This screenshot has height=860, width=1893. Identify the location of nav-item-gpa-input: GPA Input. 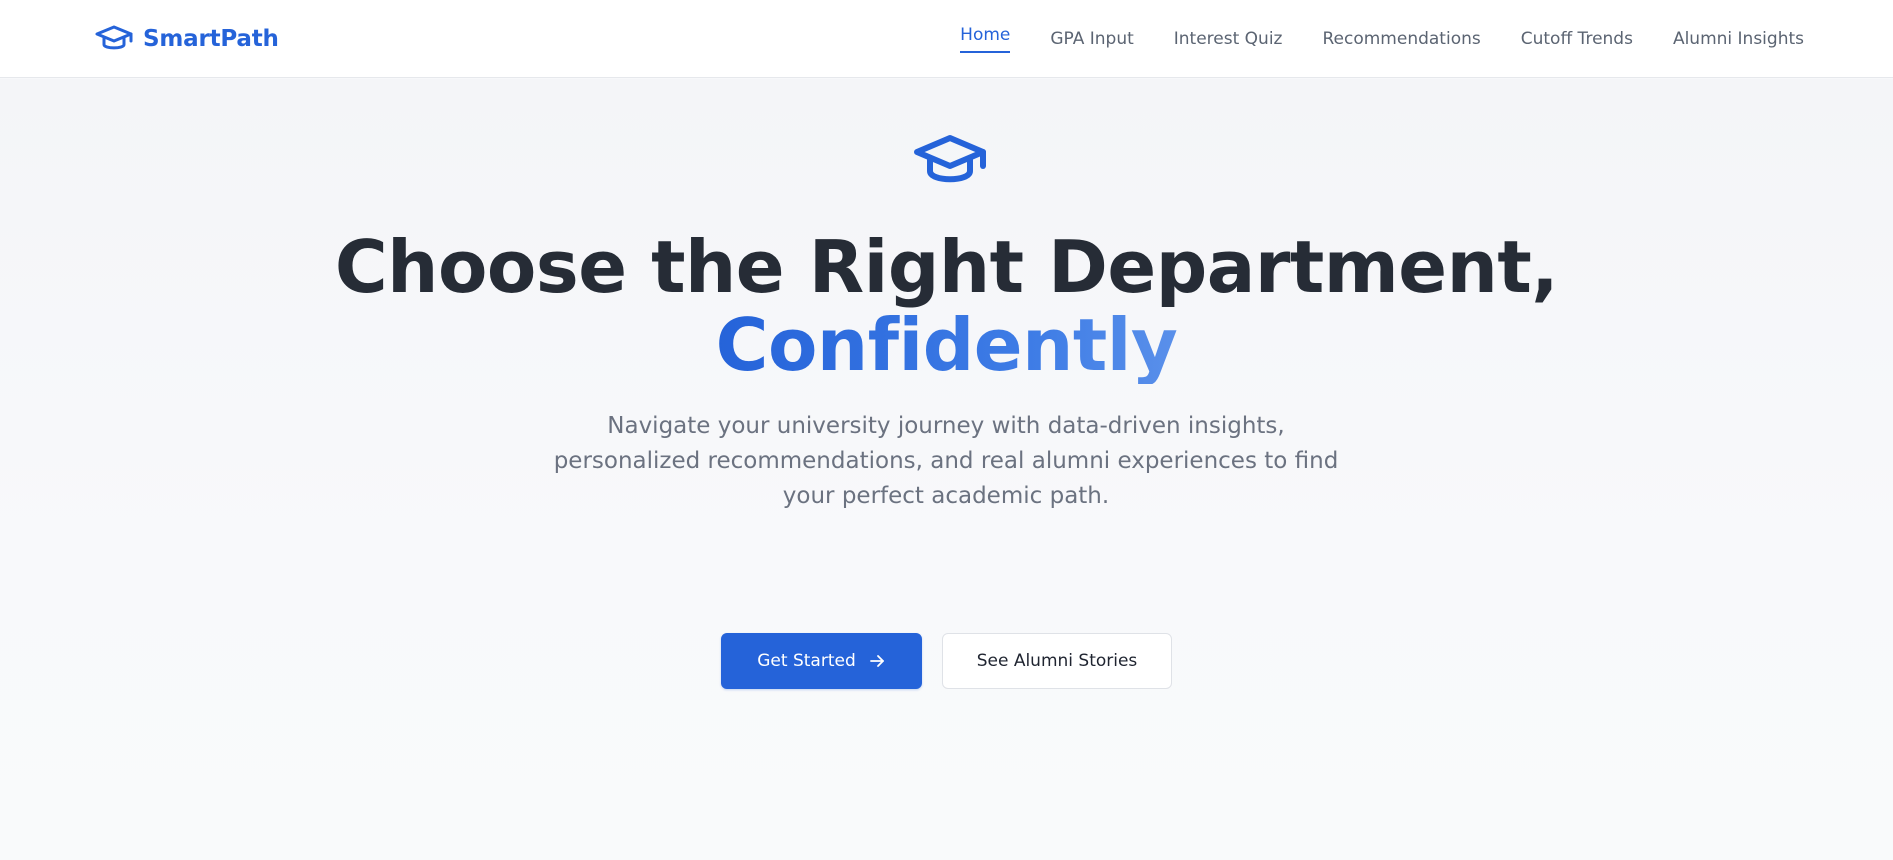
(1091, 39).